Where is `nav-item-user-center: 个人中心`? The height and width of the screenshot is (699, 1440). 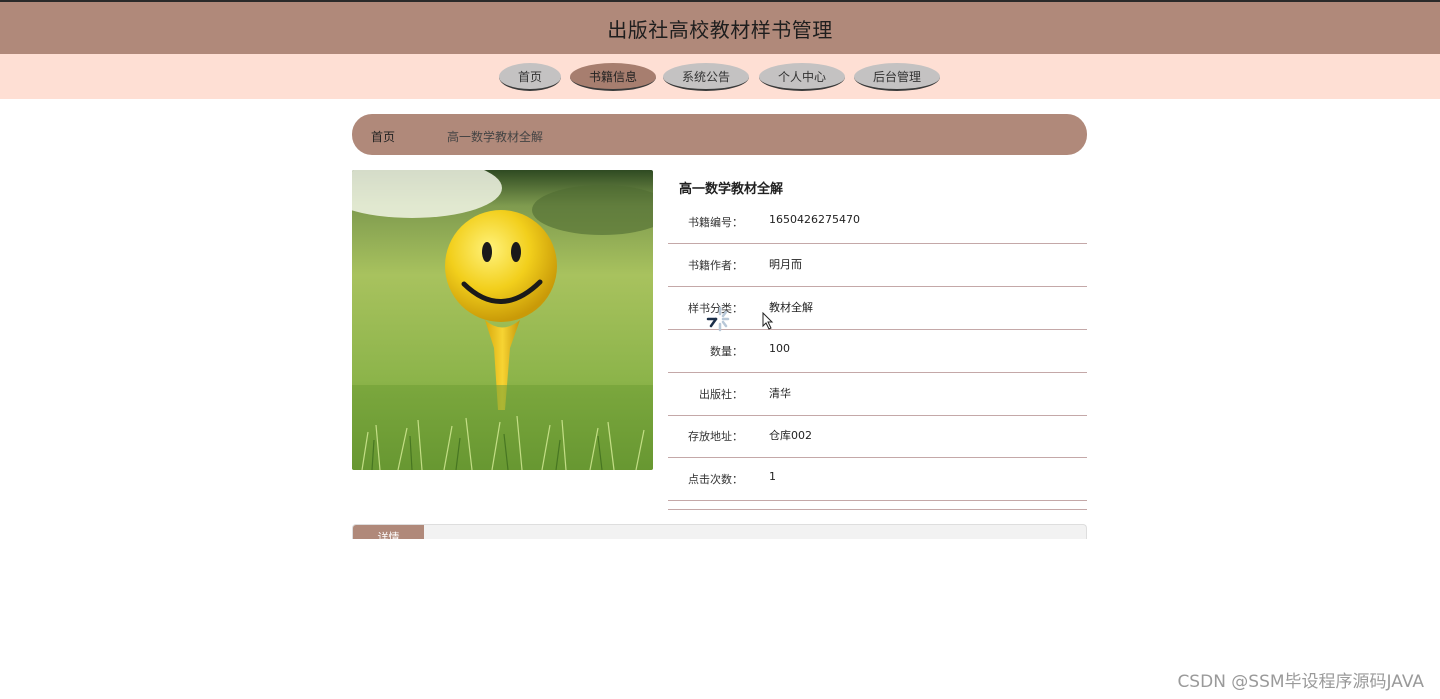 nav-item-user-center: 个人中心 is located at coordinates (802, 77).